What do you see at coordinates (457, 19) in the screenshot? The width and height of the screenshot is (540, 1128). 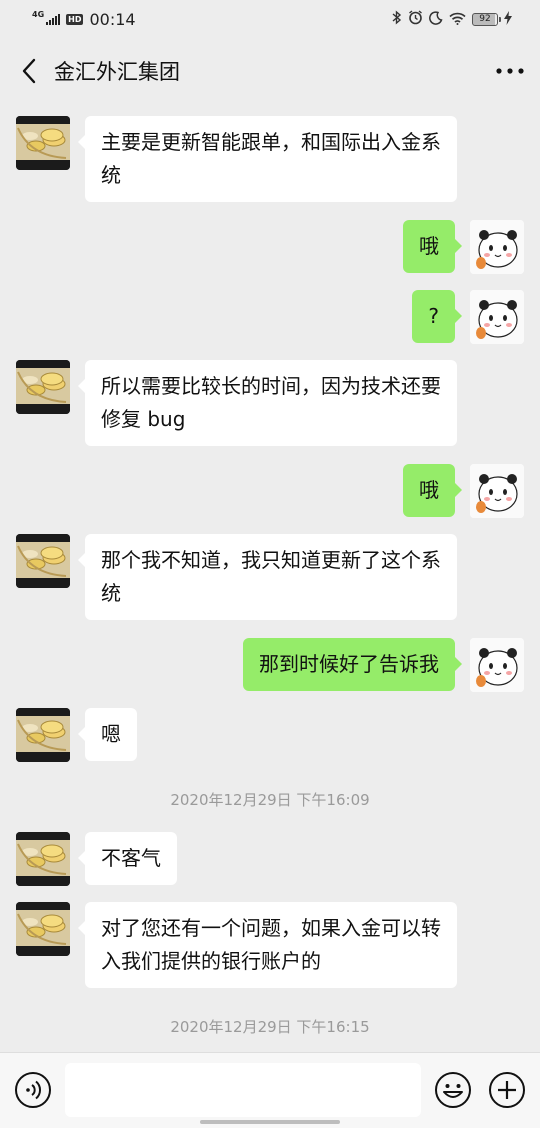 I see `wifi-icon` at bounding box center [457, 19].